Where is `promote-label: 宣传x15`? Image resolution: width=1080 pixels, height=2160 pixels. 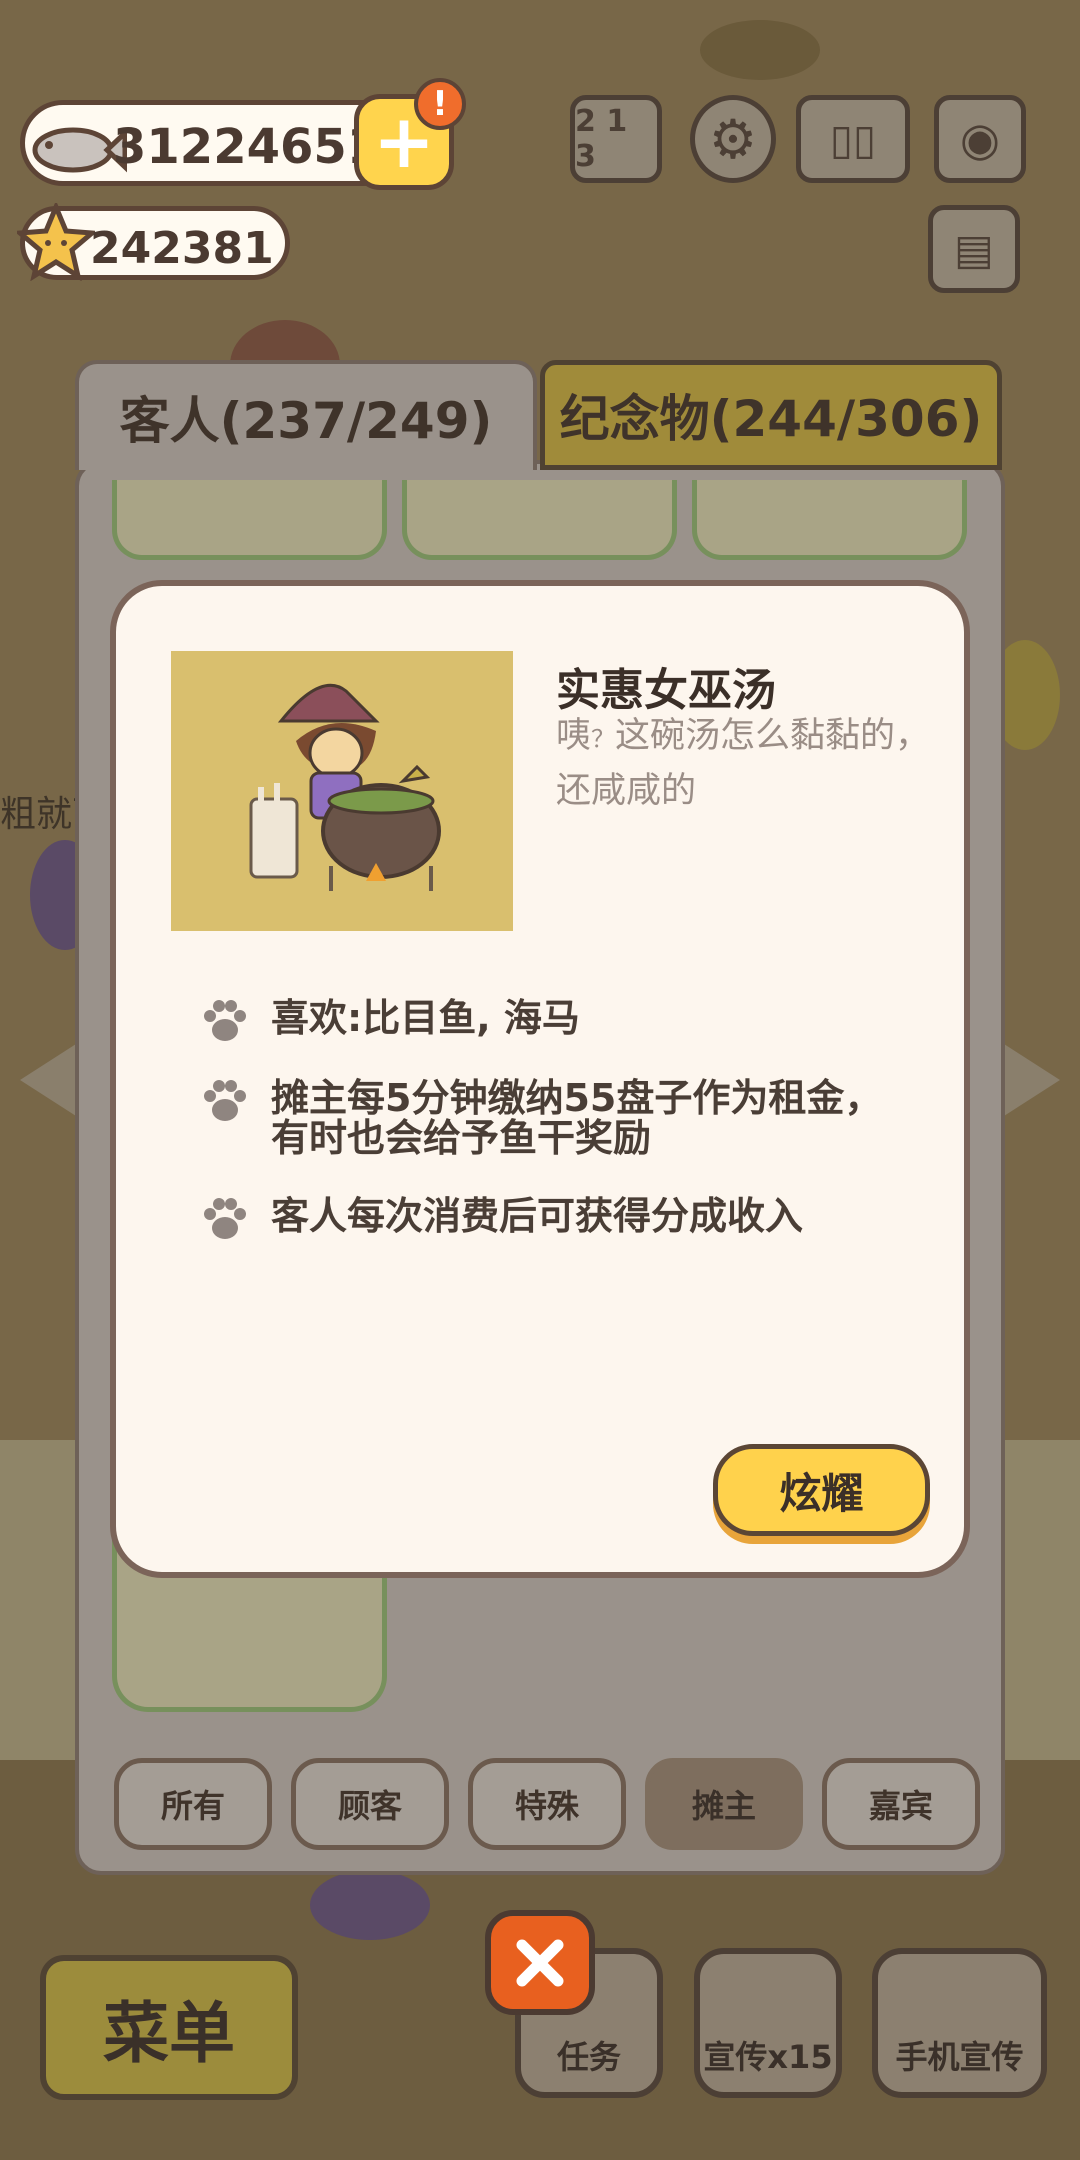 promote-label: 宣传x15 is located at coordinates (768, 2057).